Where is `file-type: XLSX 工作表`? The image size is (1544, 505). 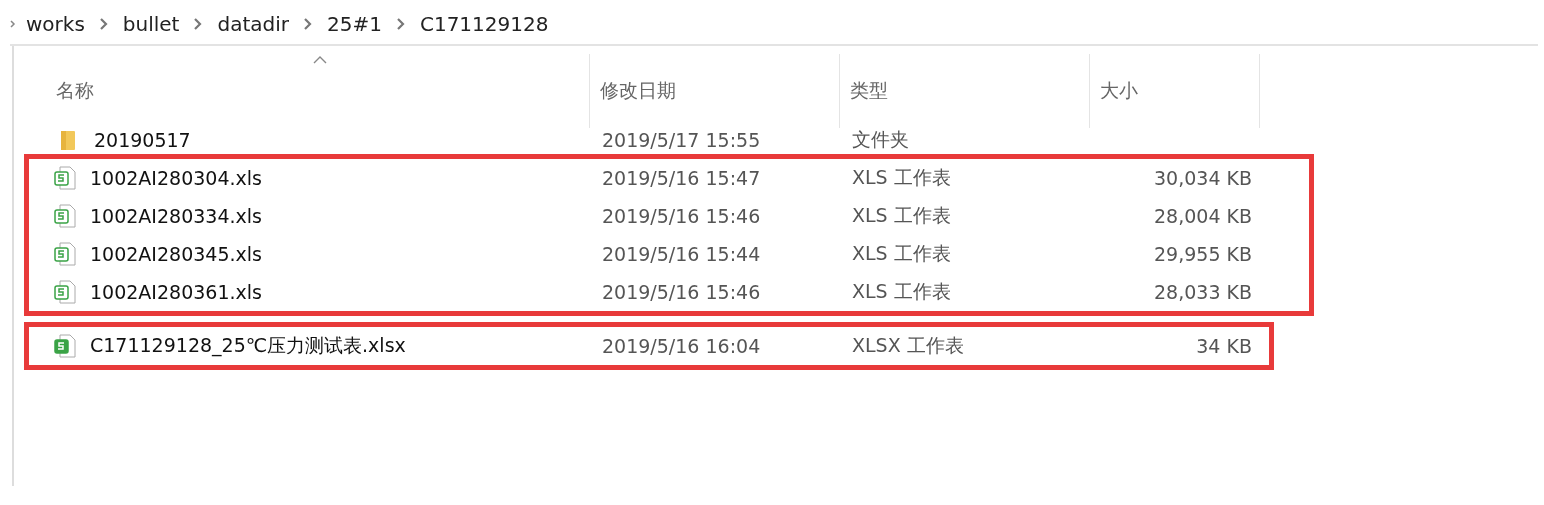 file-type: XLSX 工作表 is located at coordinates (908, 345).